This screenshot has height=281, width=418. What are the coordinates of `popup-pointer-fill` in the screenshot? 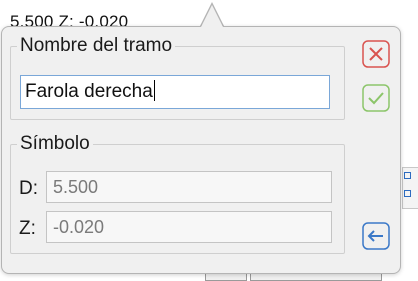 It's located at (212, 16).